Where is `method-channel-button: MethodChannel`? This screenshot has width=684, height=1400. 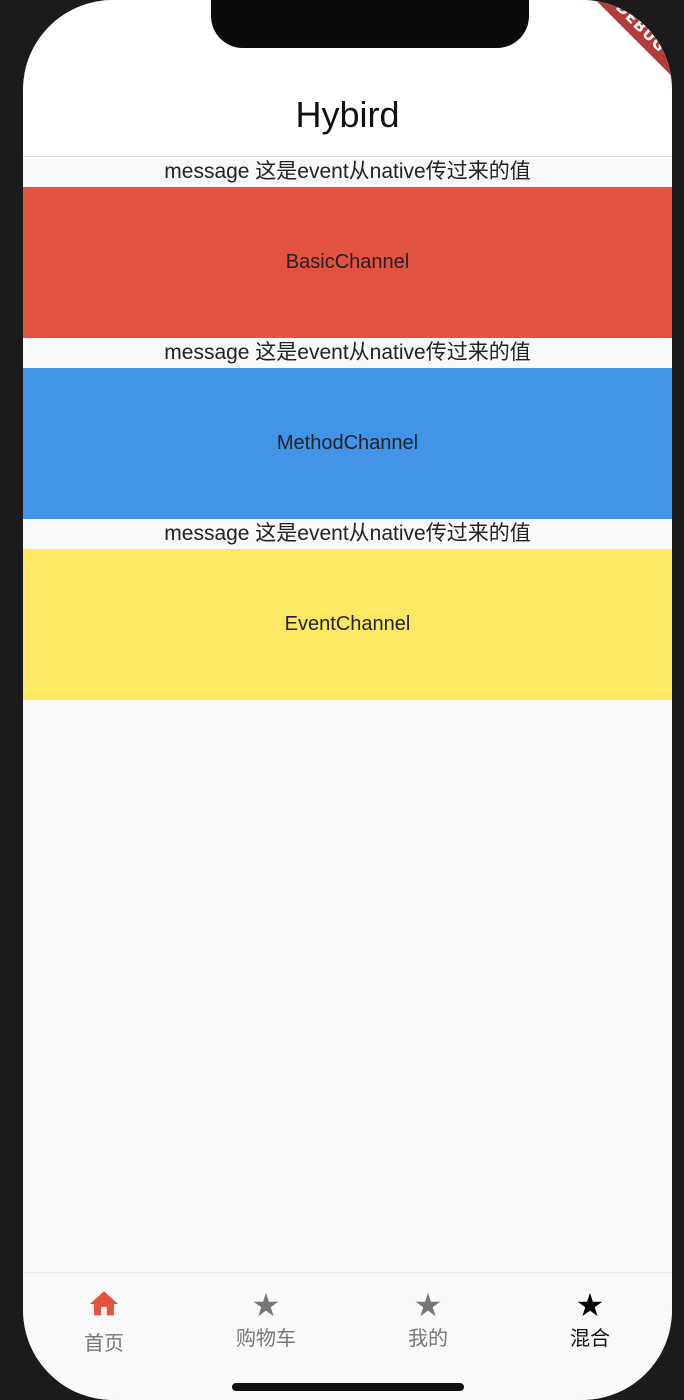 method-channel-button: MethodChannel is located at coordinates (347, 443).